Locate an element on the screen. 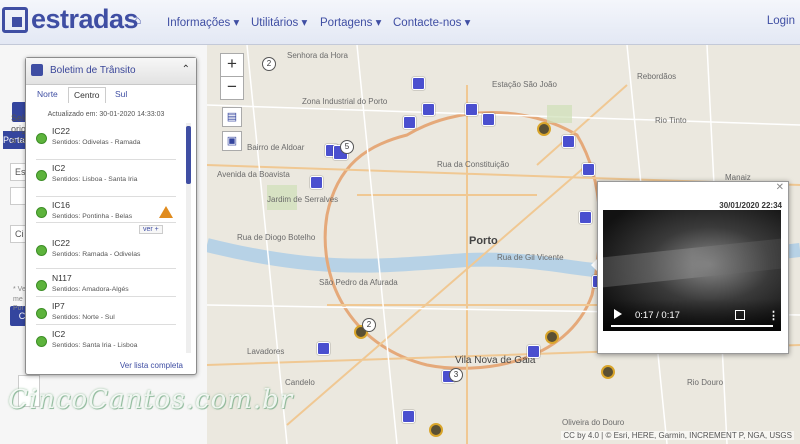 The height and width of the screenshot is (444, 800). sidebar-text-line: a ta is located at coordinates (19, 140).